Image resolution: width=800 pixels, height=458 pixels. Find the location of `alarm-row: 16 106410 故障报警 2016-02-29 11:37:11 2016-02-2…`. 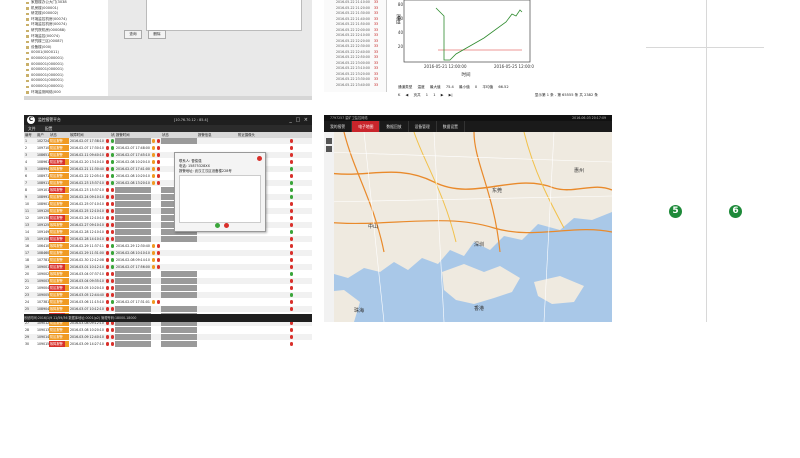

alarm-row: 16 106410 故障报警 2016-02-29 11:37:11 2016-02-2… is located at coordinates (168, 246).